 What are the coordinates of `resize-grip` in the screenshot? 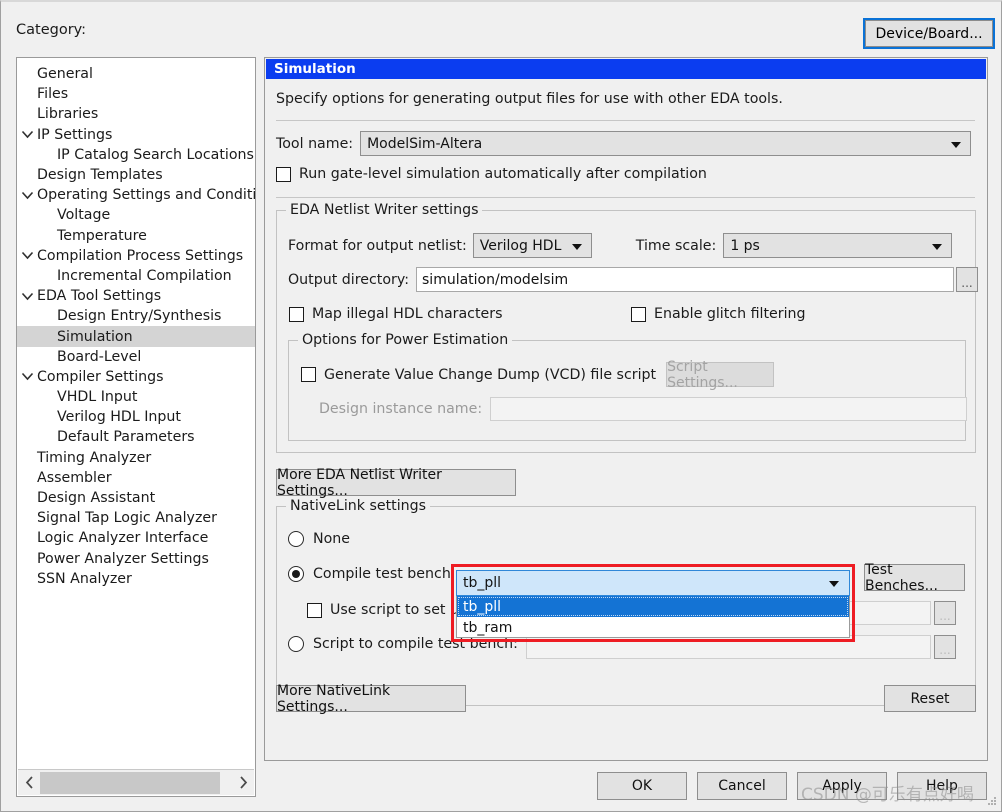 It's located at (992, 802).